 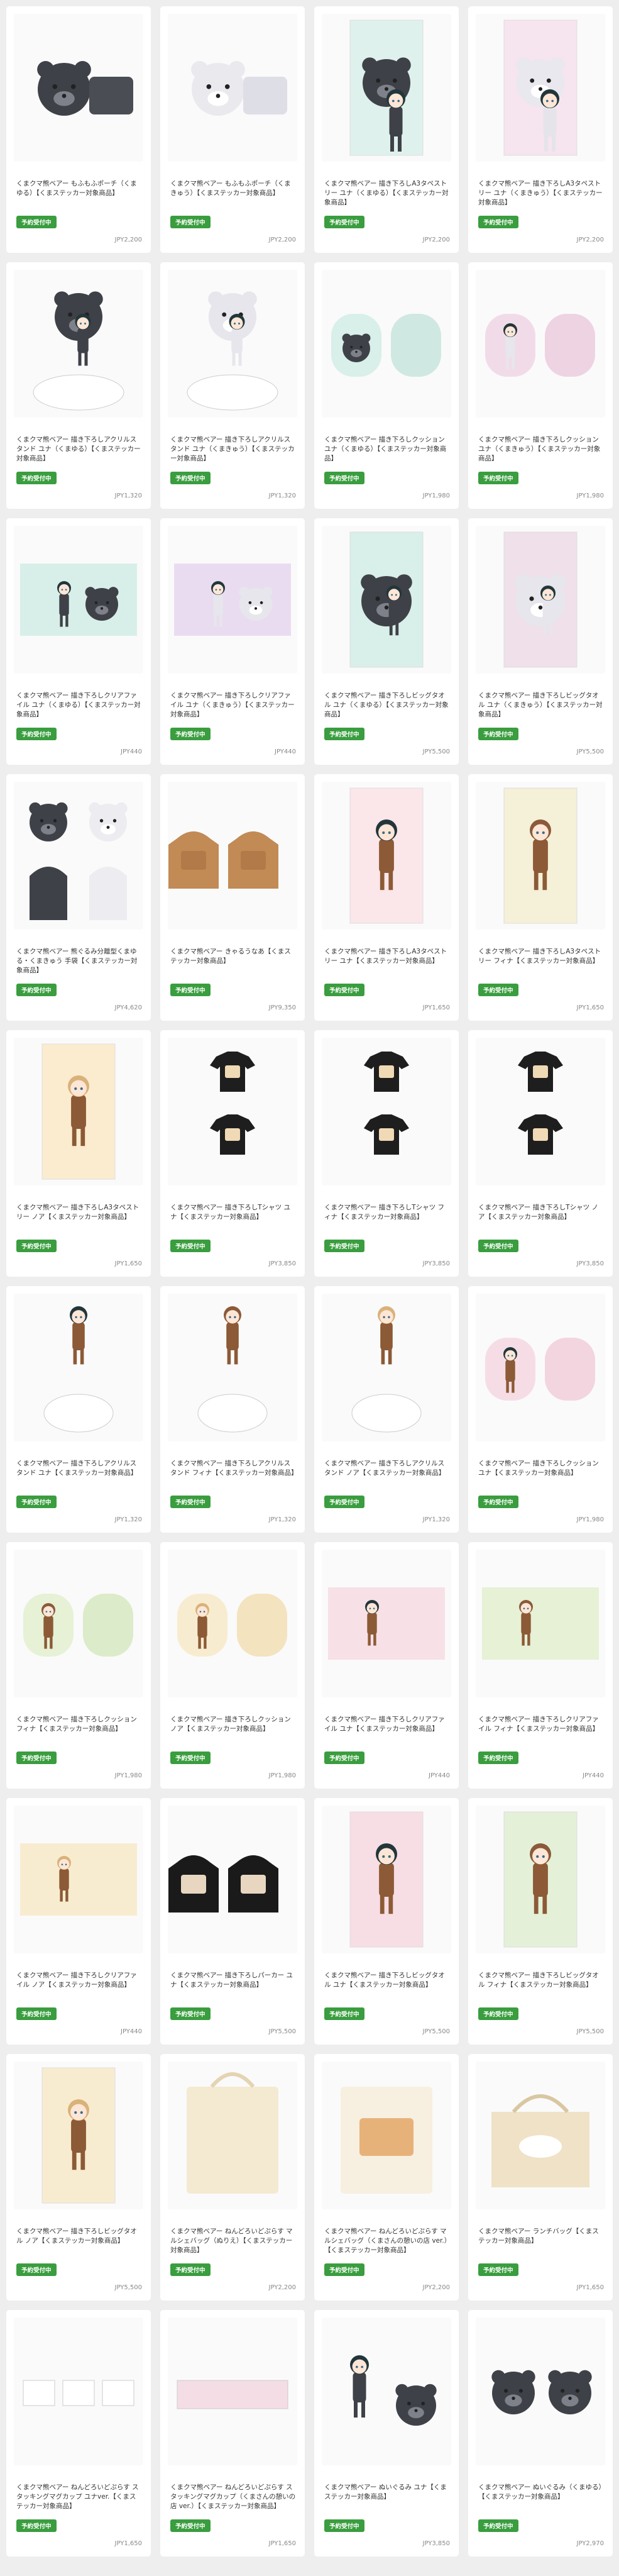 I want to click on product-title: くまクマ熊ベアー 描き下ろしビッグタオル ユナ【くまステッカー対象商品】, so click(x=387, y=1980).